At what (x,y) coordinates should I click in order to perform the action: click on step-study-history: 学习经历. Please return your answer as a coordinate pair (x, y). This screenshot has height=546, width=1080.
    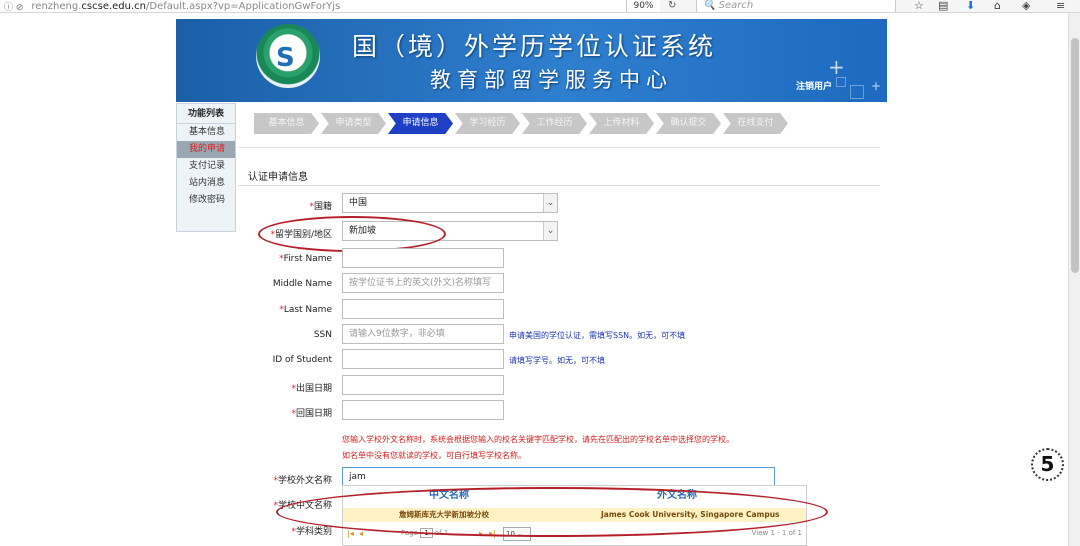
    Looking at the image, I should click on (487, 123).